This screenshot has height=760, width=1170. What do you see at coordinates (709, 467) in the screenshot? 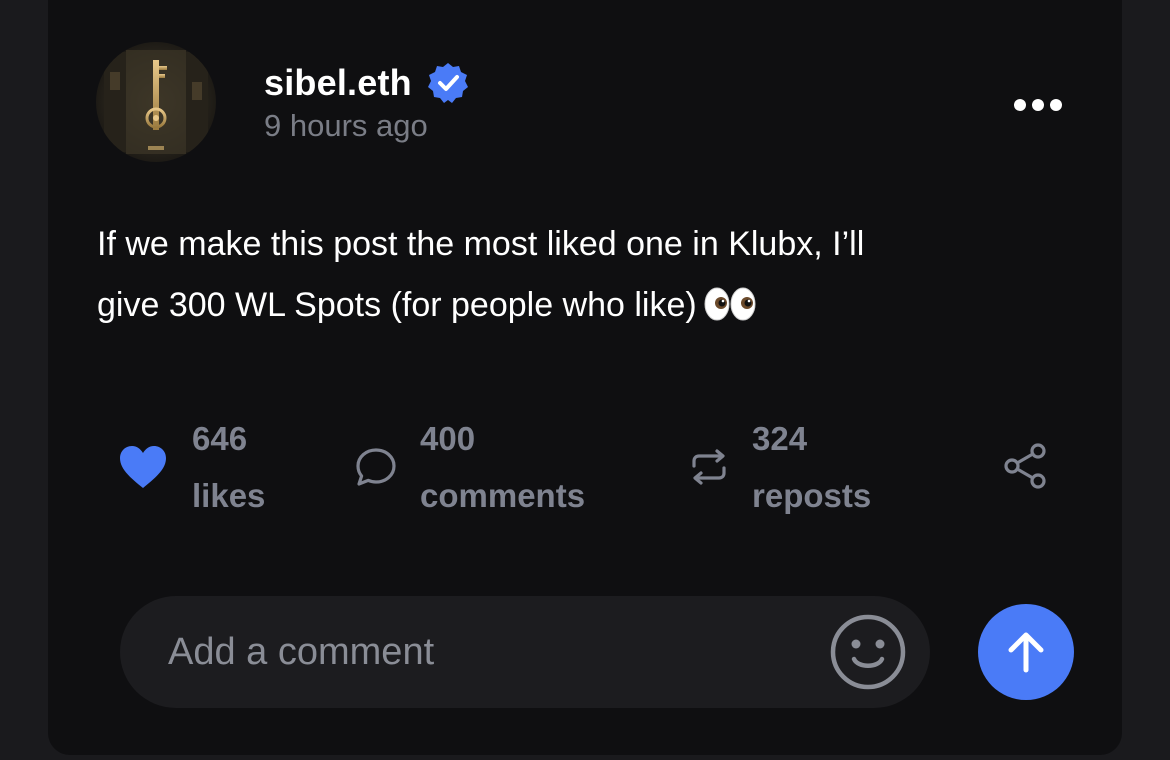
I see `repost-icon` at bounding box center [709, 467].